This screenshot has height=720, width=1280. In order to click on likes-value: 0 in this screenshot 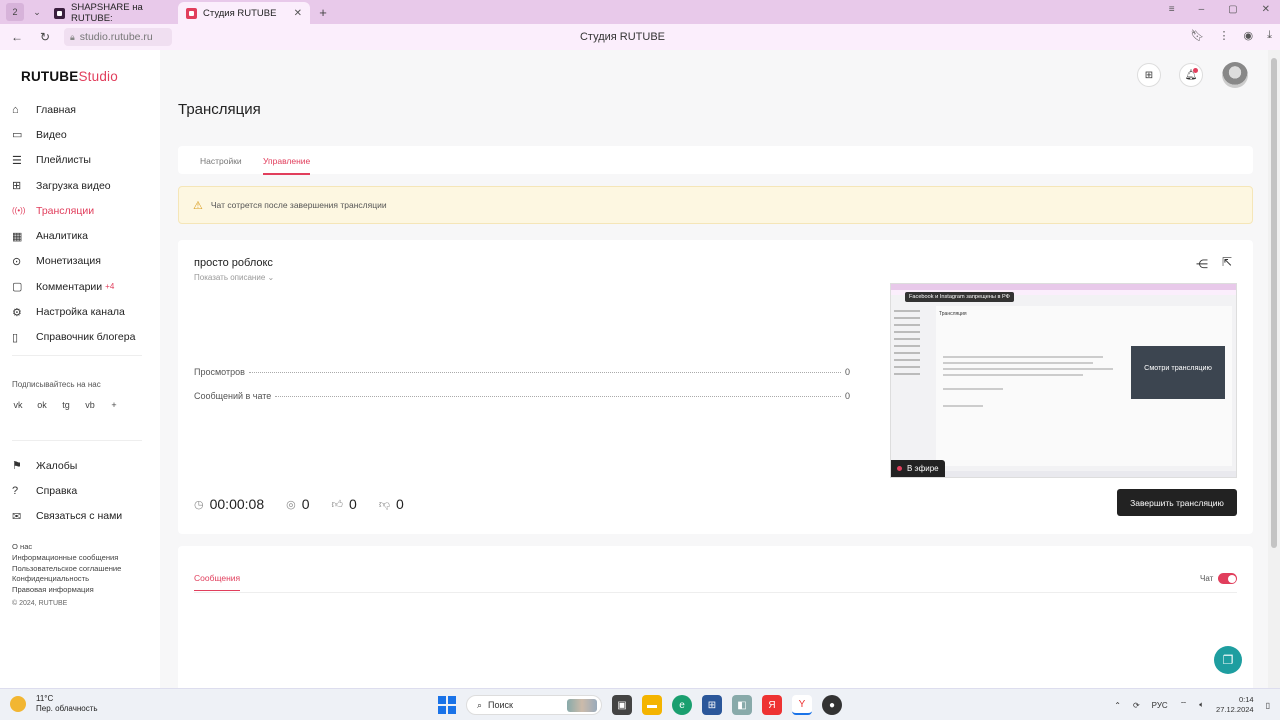, I will do `click(353, 504)`.